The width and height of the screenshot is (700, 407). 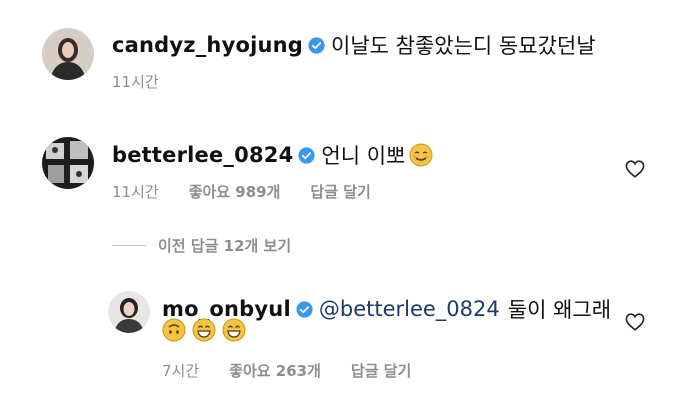 What do you see at coordinates (224, 245) in the screenshot?
I see `view-previous-replies: 이전 답글 12개 보기` at bounding box center [224, 245].